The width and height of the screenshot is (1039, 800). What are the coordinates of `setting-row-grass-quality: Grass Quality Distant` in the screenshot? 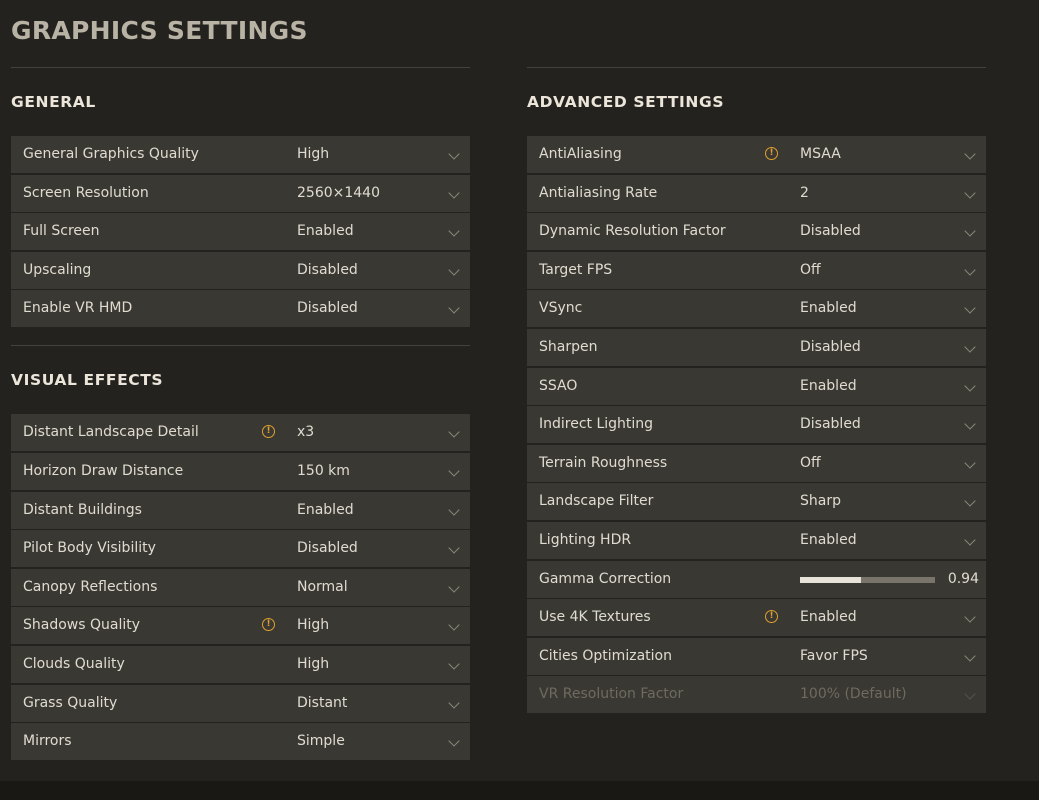 It's located at (240, 703).